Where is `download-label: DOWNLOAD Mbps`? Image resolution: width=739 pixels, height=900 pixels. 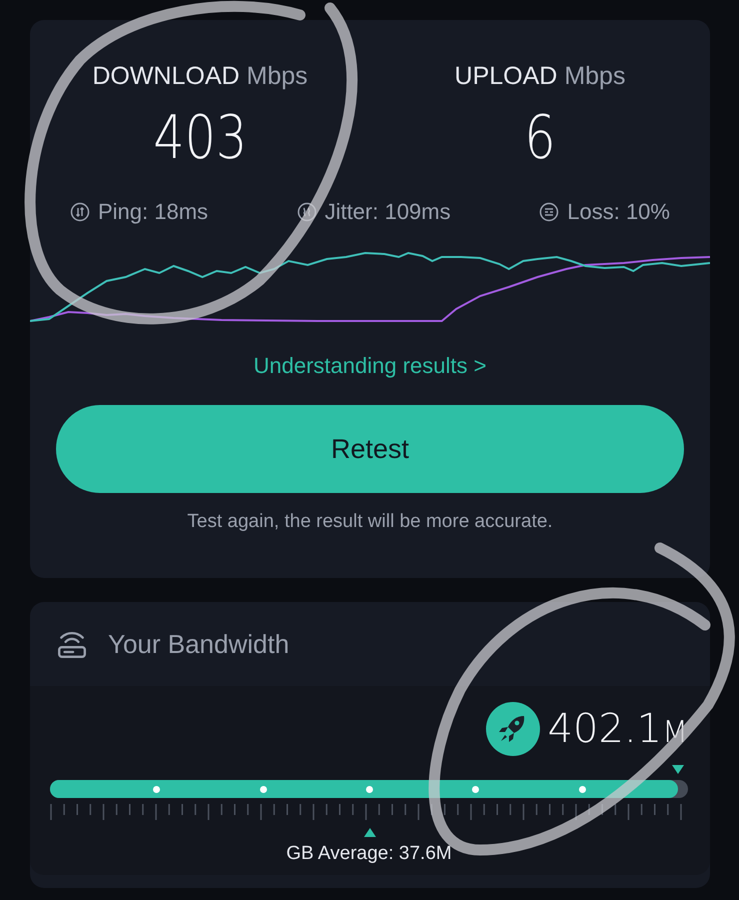
download-label: DOWNLOAD Mbps is located at coordinates (200, 76).